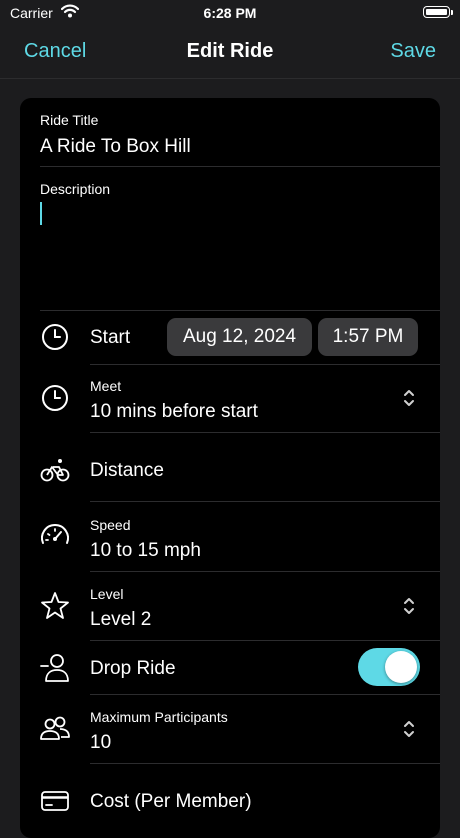 The height and width of the screenshot is (838, 460). What do you see at coordinates (413, 51) in the screenshot?
I see `save-button: Save` at bounding box center [413, 51].